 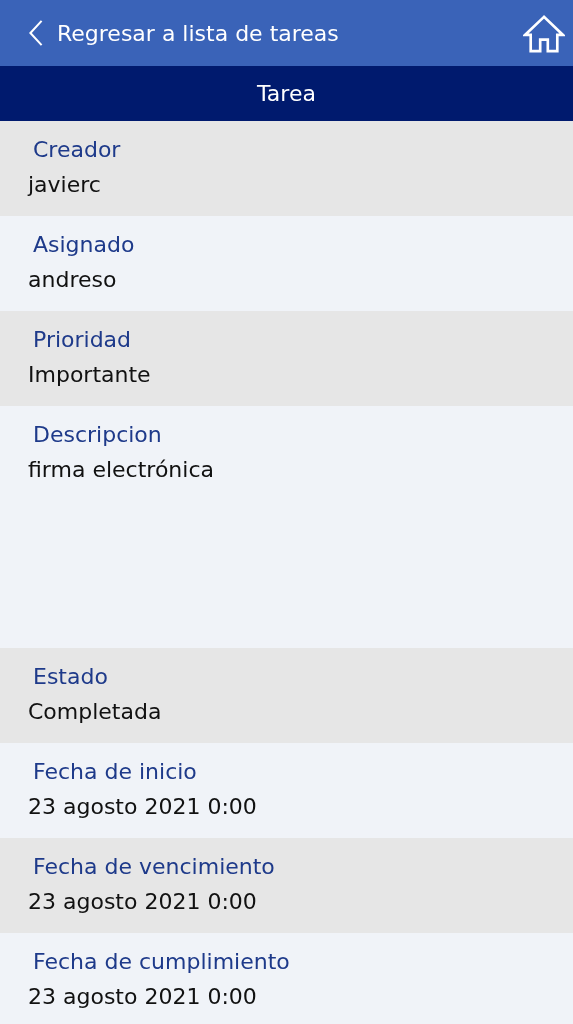 What do you see at coordinates (183, 33) in the screenshot?
I see `back-link: Regresar a lista de tareas` at bounding box center [183, 33].